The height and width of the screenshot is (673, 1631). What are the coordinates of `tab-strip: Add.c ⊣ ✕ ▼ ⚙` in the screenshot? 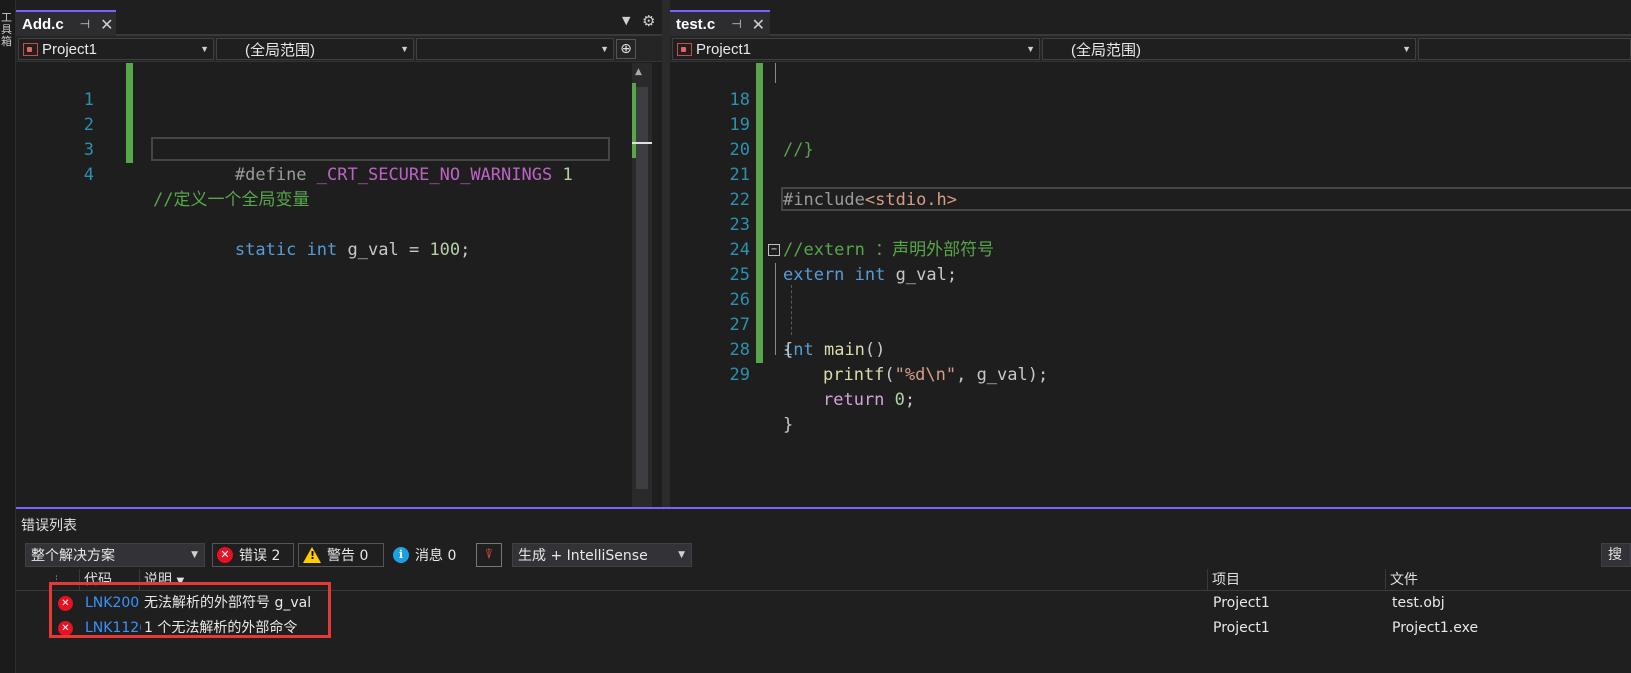 It's located at (339, 18).